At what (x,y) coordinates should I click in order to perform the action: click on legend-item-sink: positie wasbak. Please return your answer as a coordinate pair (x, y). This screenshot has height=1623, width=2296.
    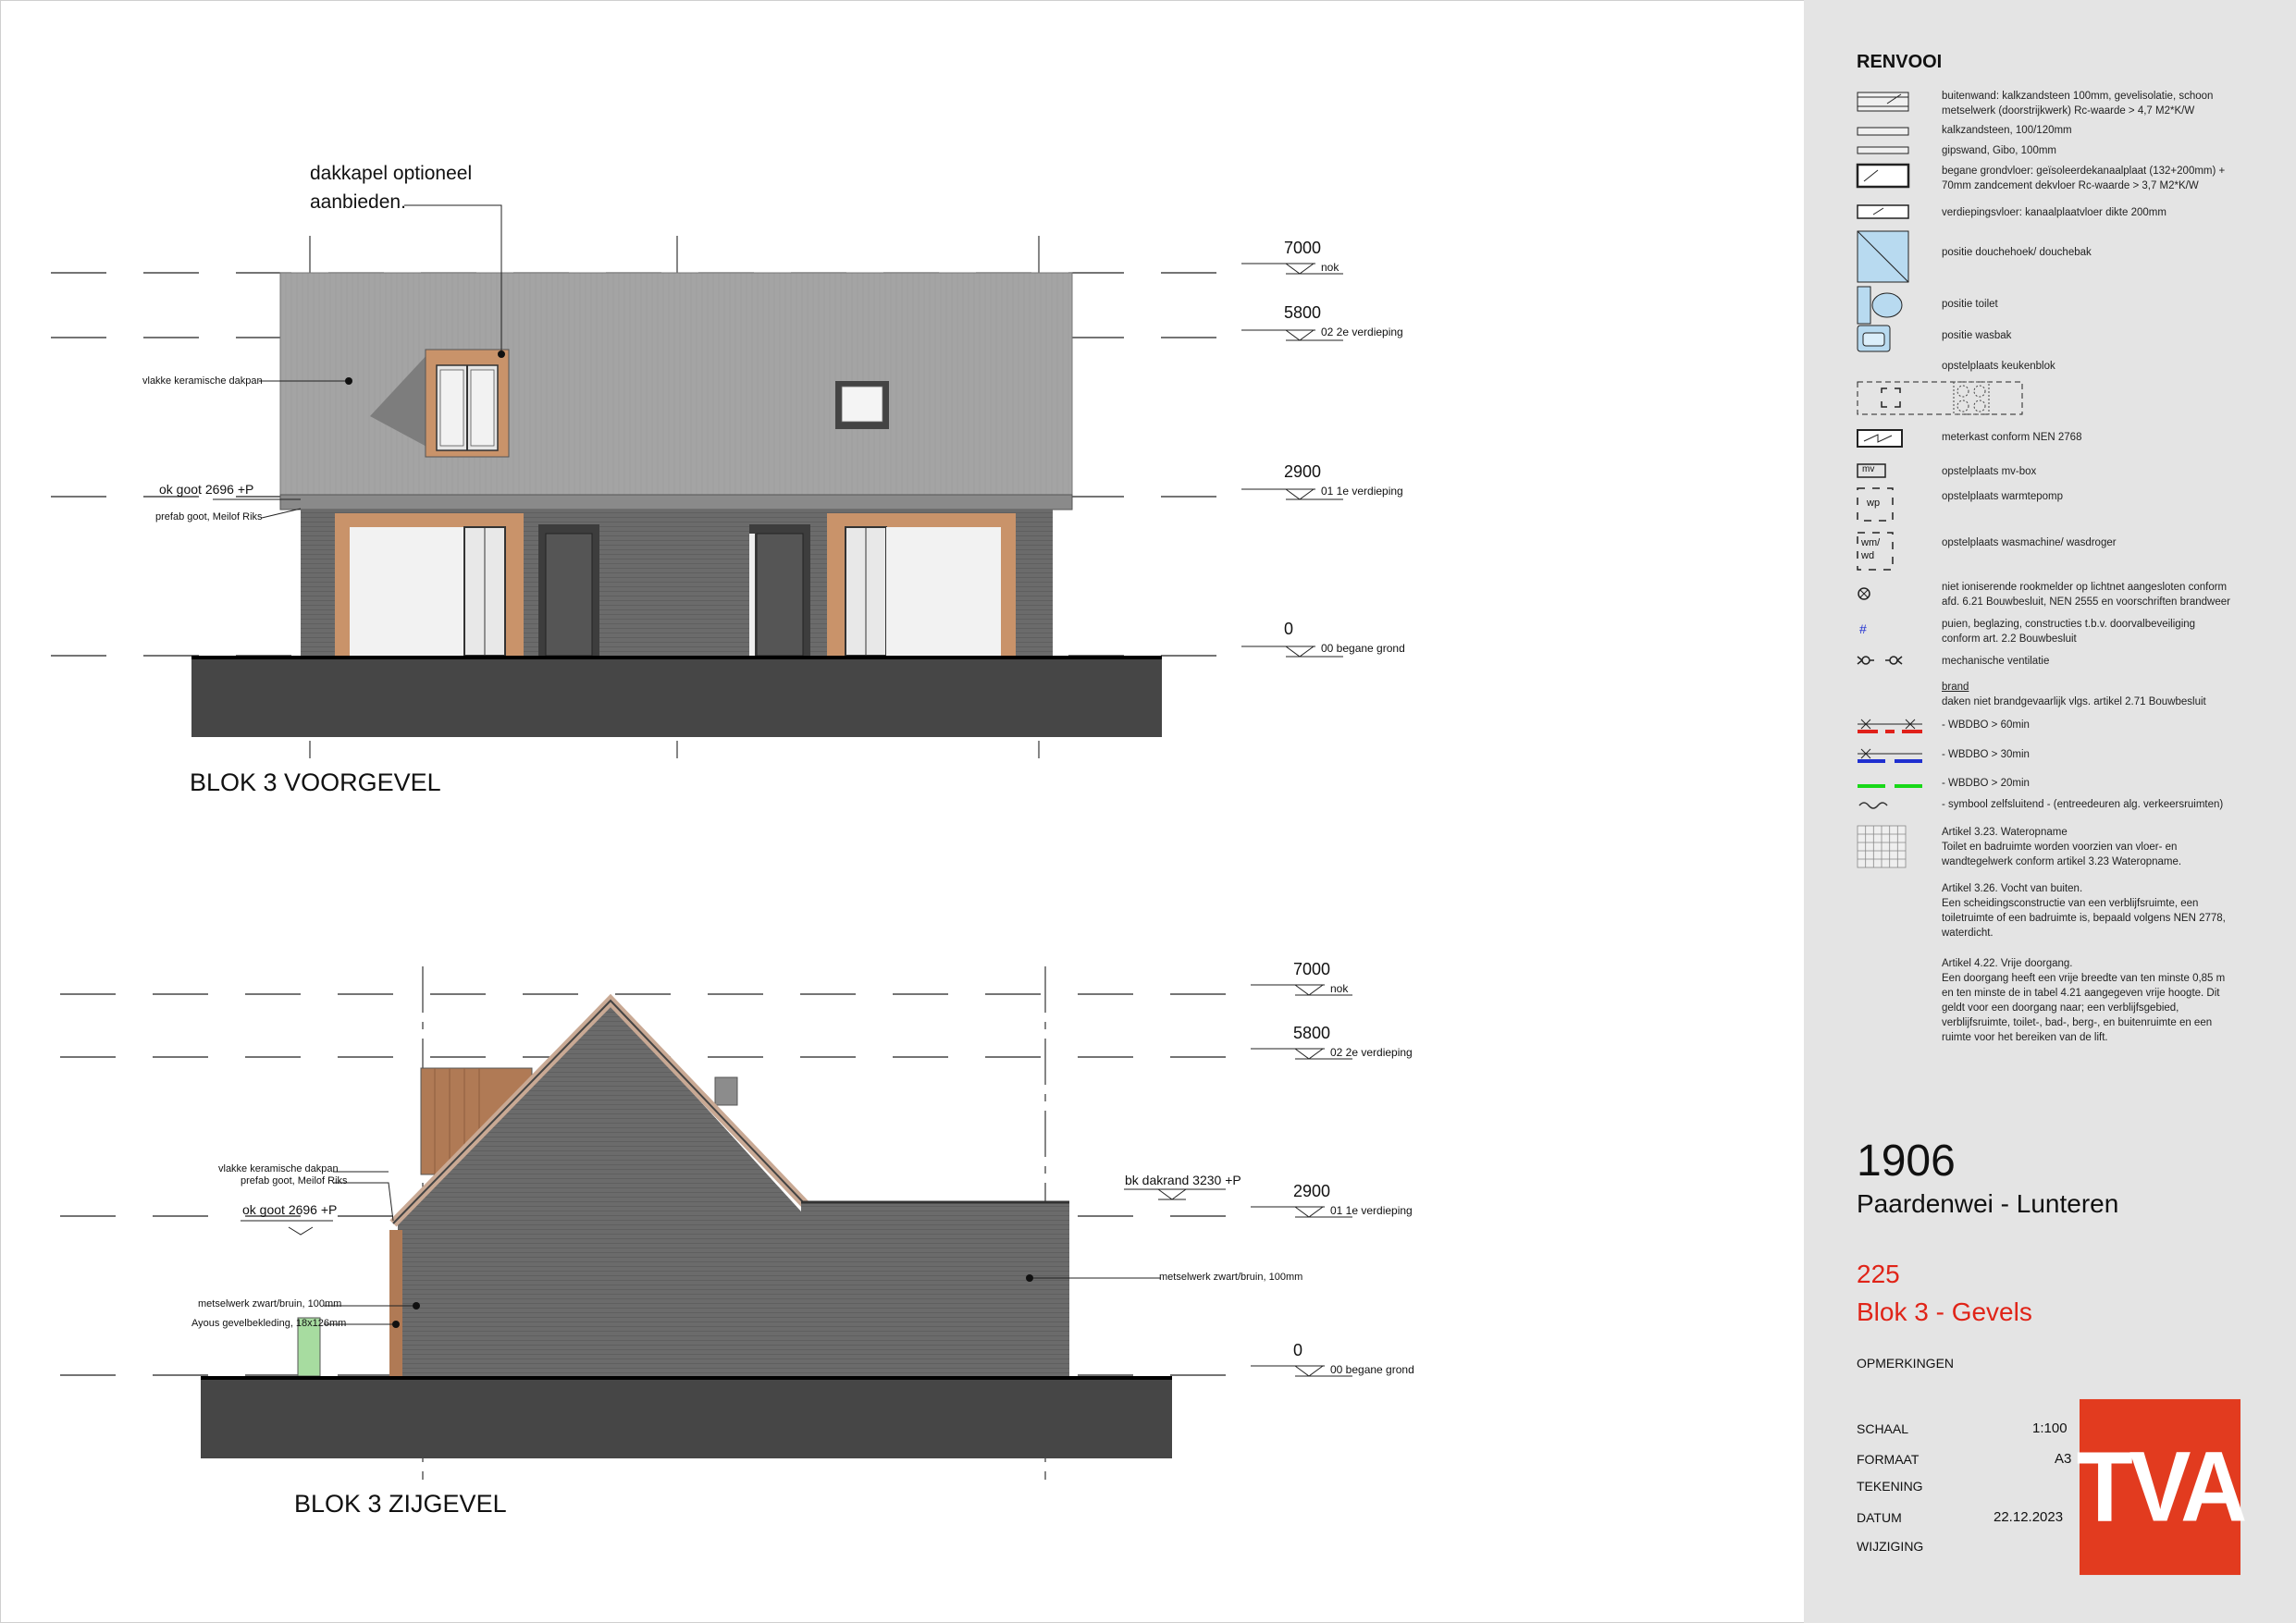
    Looking at the image, I should click on (1977, 335).